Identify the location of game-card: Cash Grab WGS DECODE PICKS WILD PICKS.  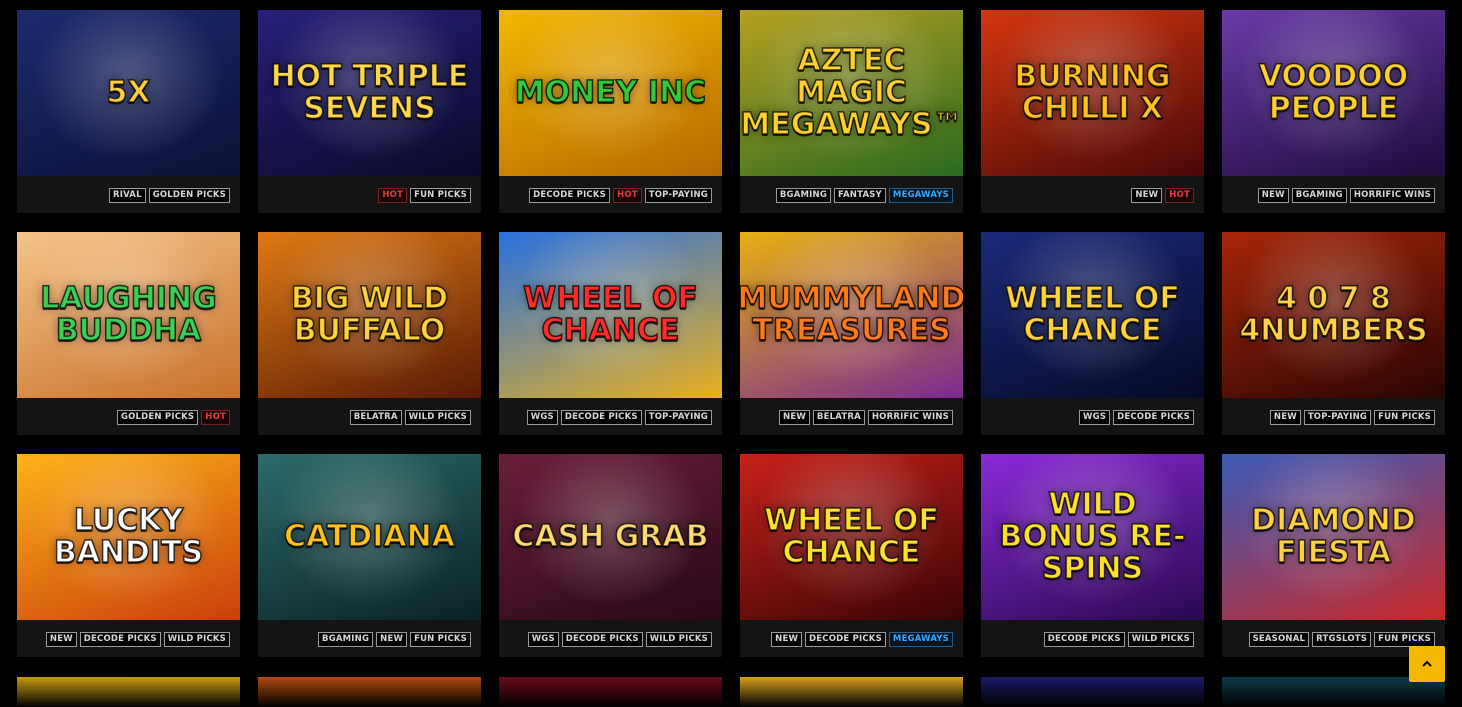
(610, 555).